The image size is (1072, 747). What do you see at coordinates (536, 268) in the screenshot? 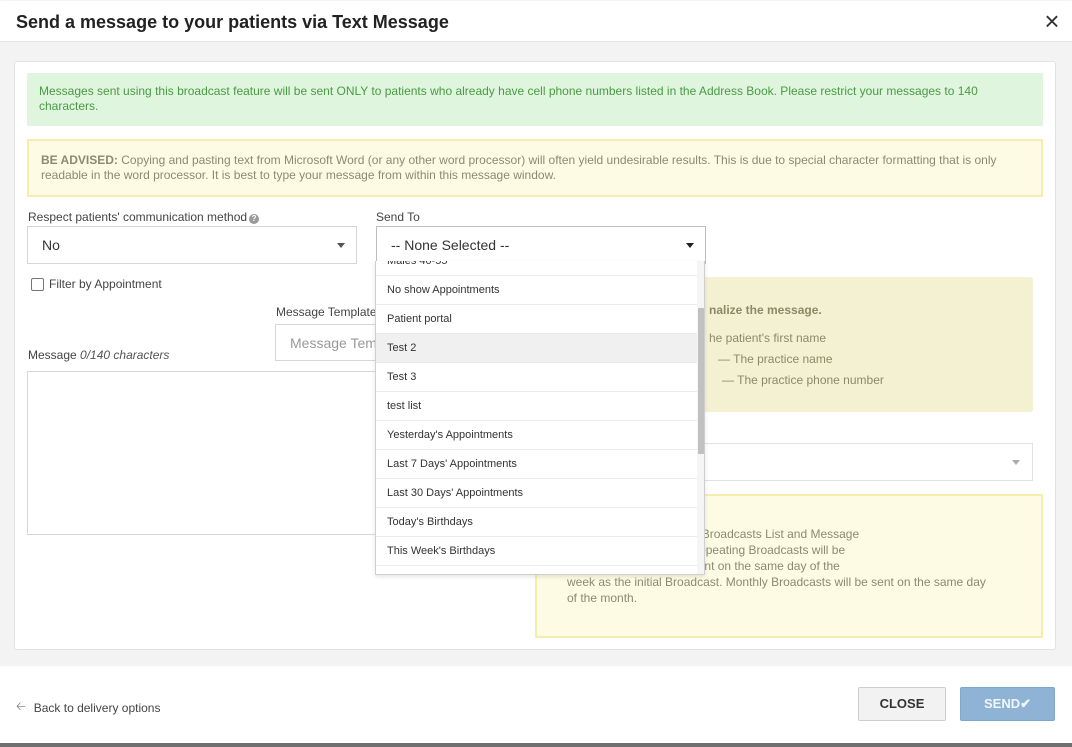
I see `dropdown-option: Males 40-55` at bounding box center [536, 268].